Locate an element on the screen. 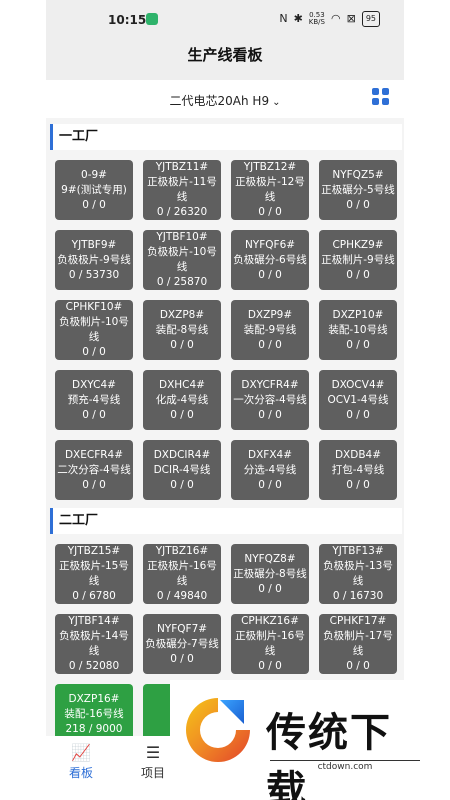  line-name: 负极碾分-6号线 is located at coordinates (270, 259).